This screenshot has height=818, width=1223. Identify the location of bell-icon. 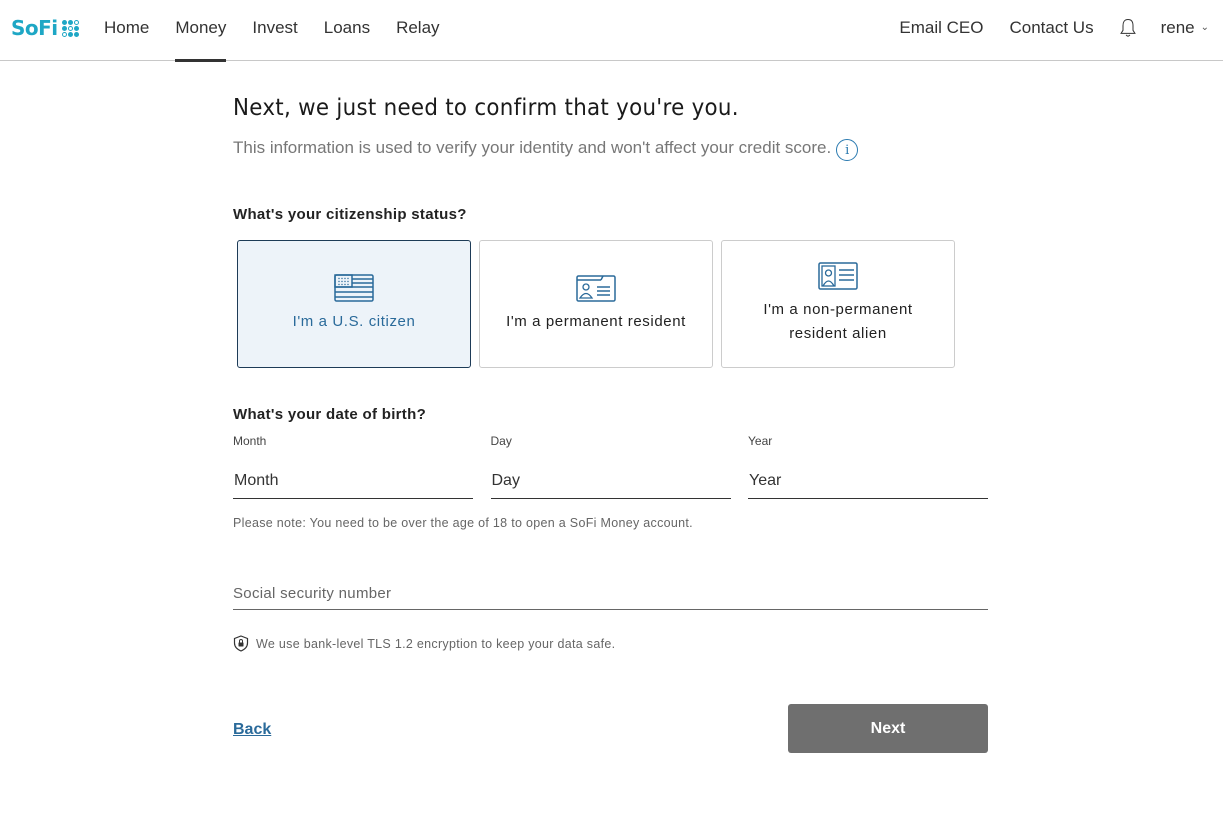
(1128, 31).